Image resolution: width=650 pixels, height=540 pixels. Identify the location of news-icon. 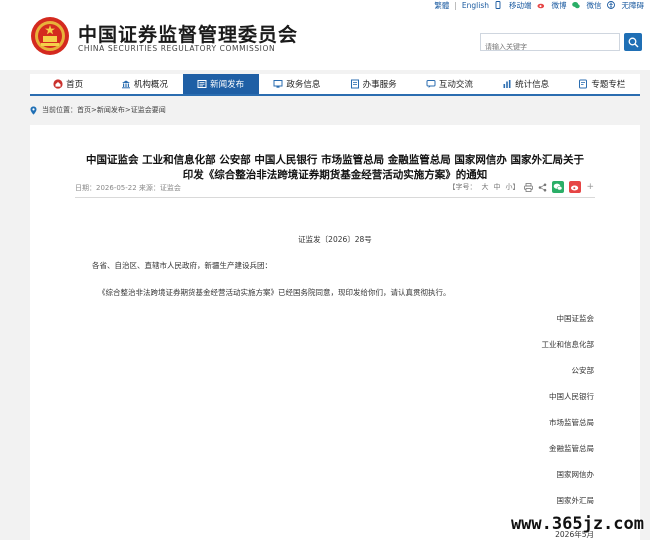
(202, 84).